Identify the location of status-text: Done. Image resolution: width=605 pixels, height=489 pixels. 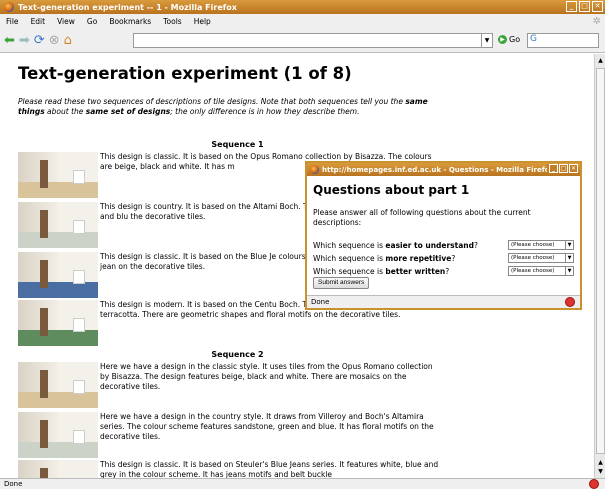
(13, 484).